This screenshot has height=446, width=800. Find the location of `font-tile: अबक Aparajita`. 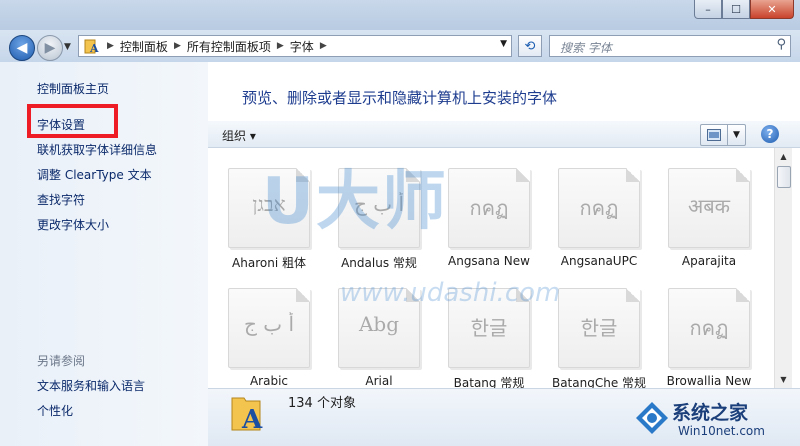

font-tile: अबक Aparajita is located at coordinates (704, 211).